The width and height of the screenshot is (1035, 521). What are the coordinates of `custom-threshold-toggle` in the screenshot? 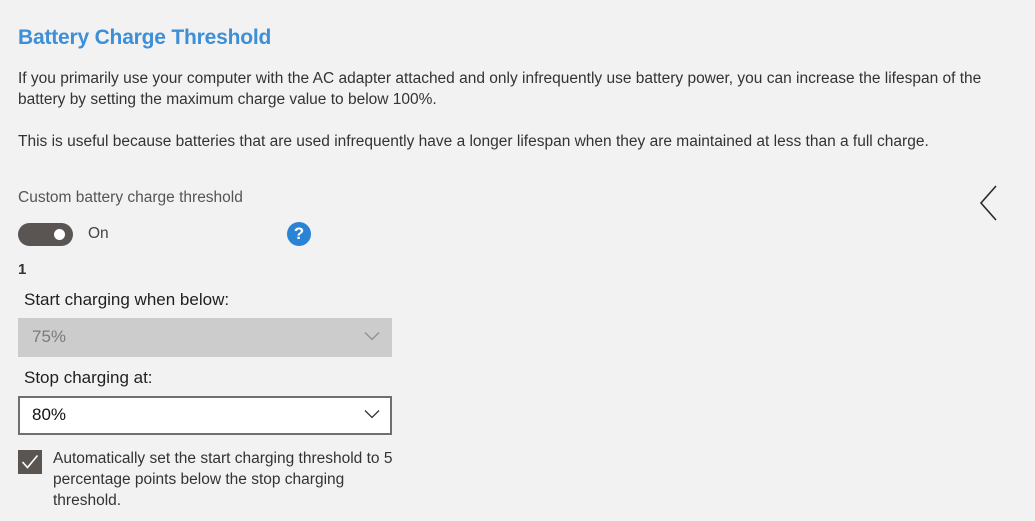 It's located at (45, 234).